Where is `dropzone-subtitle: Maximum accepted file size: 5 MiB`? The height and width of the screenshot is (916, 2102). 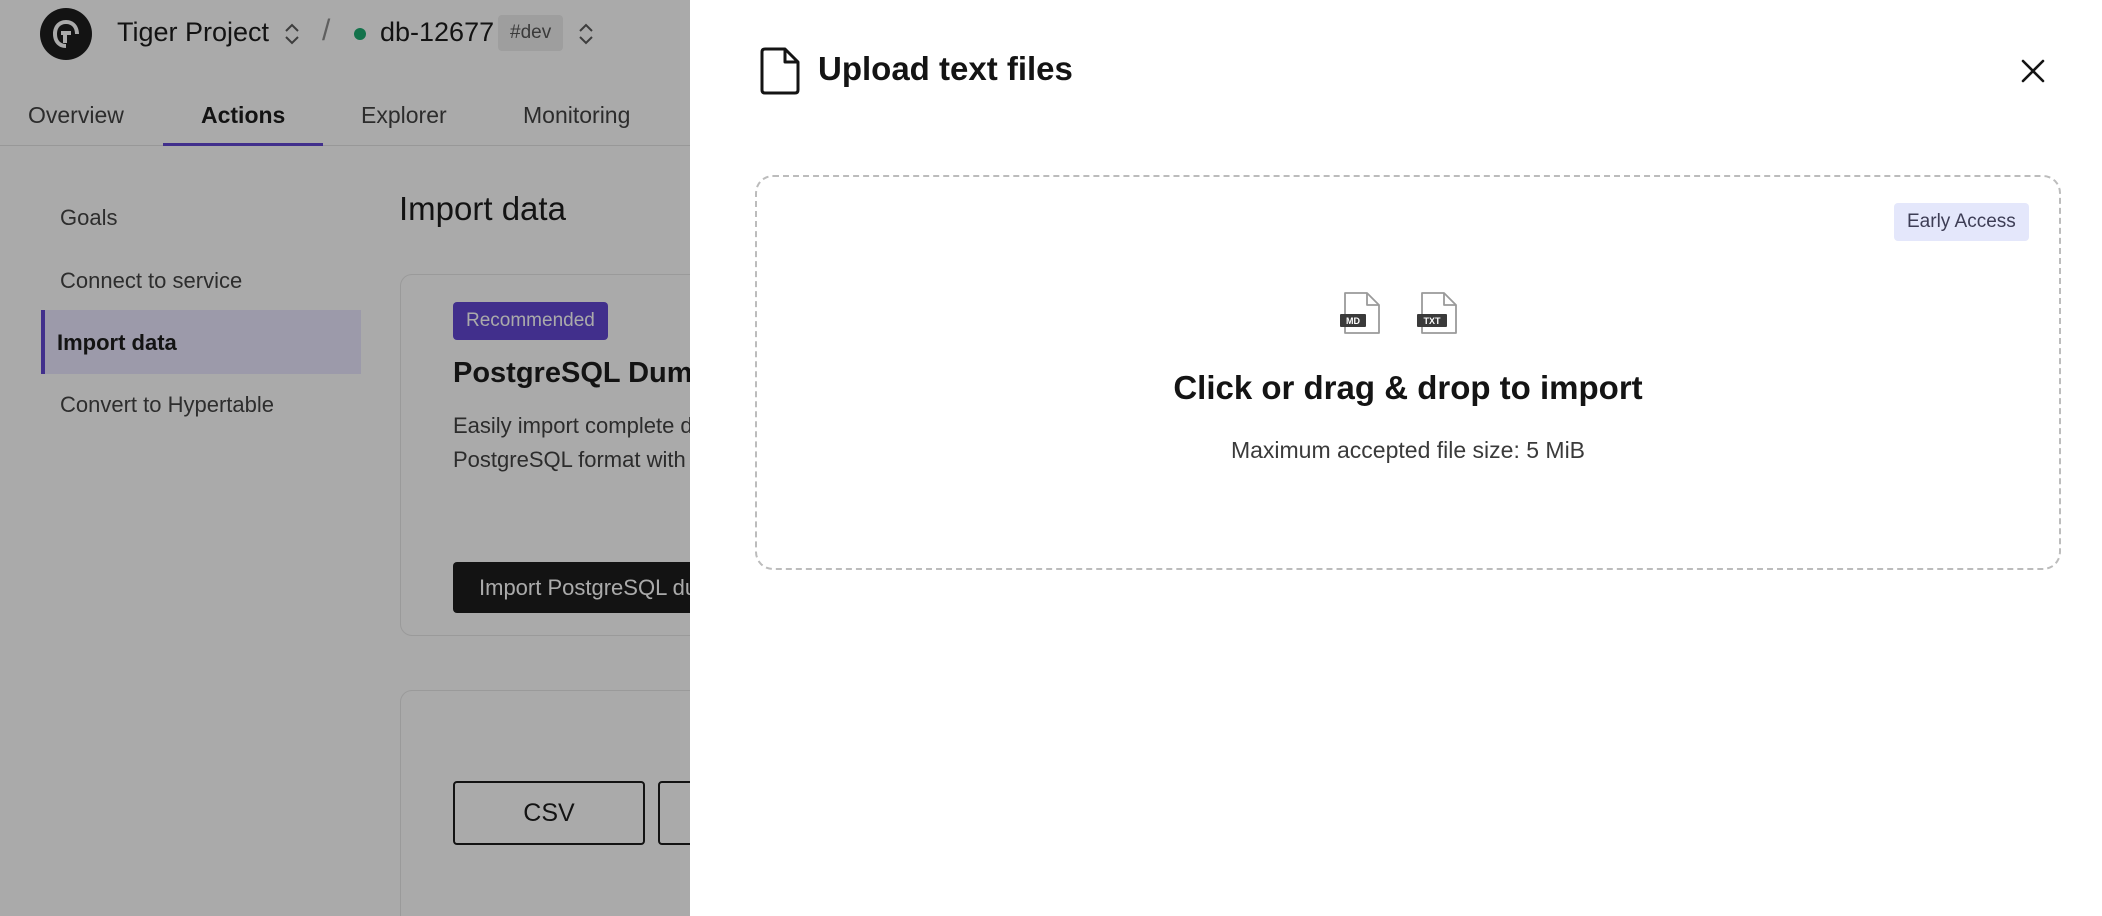 dropzone-subtitle: Maximum accepted file size: 5 MiB is located at coordinates (1408, 450).